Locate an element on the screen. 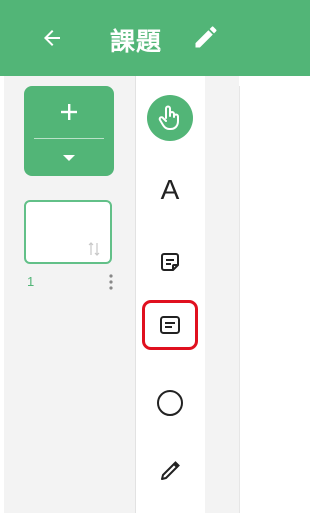 Image resolution: width=320 pixels, height=513 pixels. text-box-tool-button is located at coordinates (170, 325).